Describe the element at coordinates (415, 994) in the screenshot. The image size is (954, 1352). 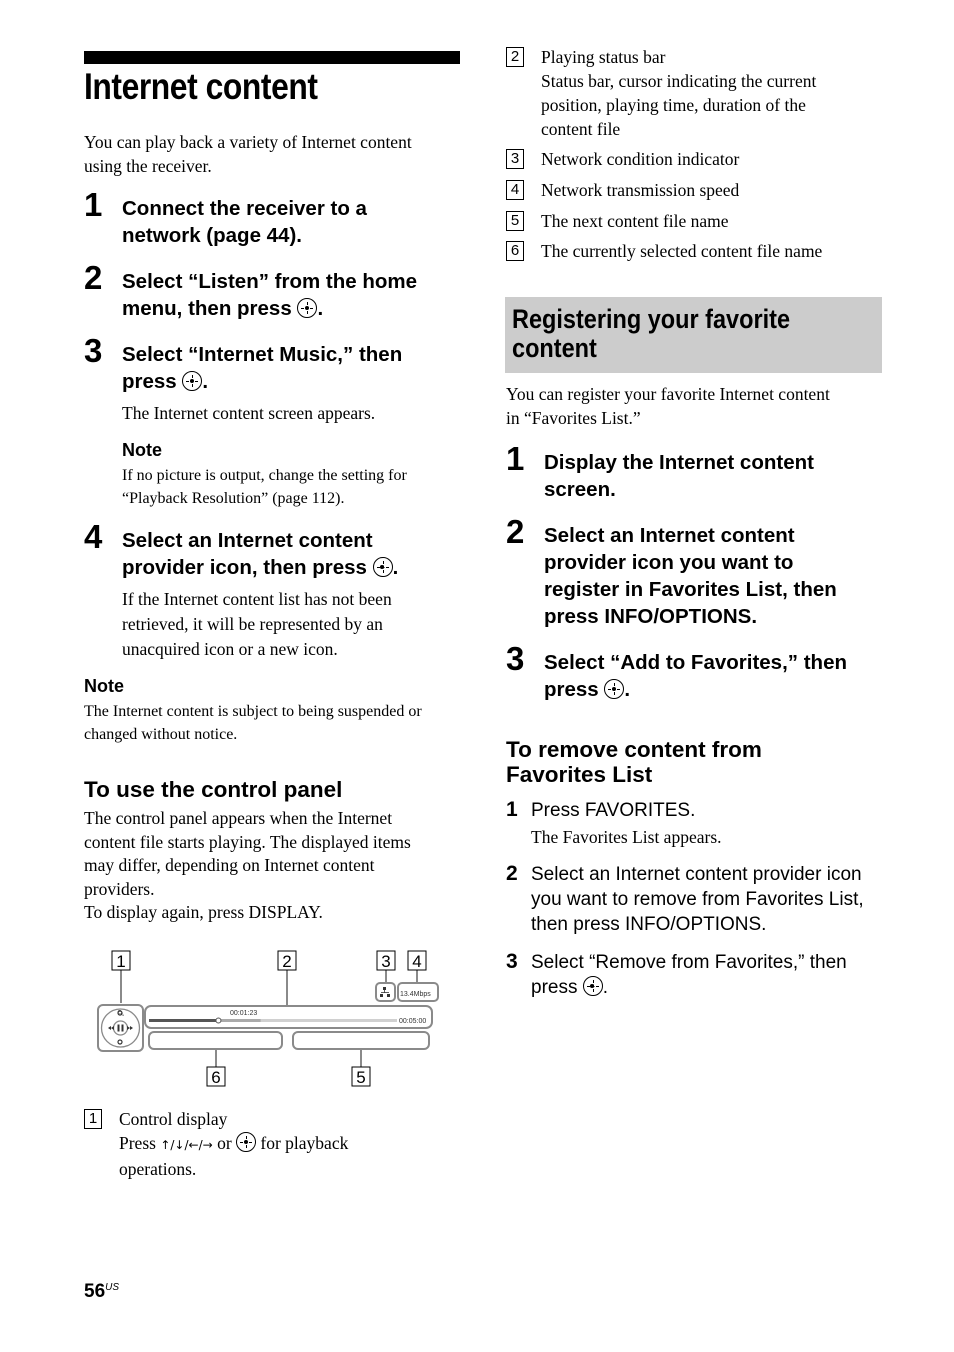
I see `speed-value: 13.4Mbps` at that location.